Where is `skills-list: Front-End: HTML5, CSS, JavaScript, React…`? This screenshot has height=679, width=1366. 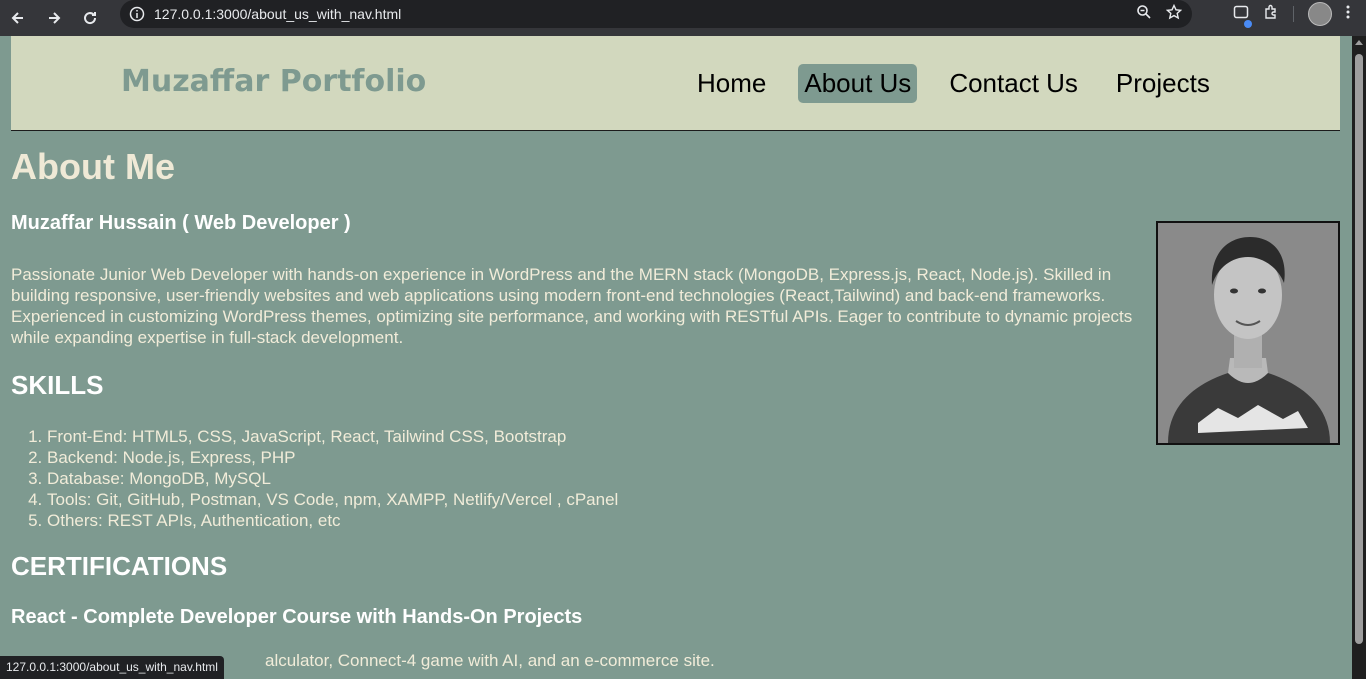 skills-list: Front-End: HTML5, CSS, JavaScript, React… is located at coordinates (314, 478).